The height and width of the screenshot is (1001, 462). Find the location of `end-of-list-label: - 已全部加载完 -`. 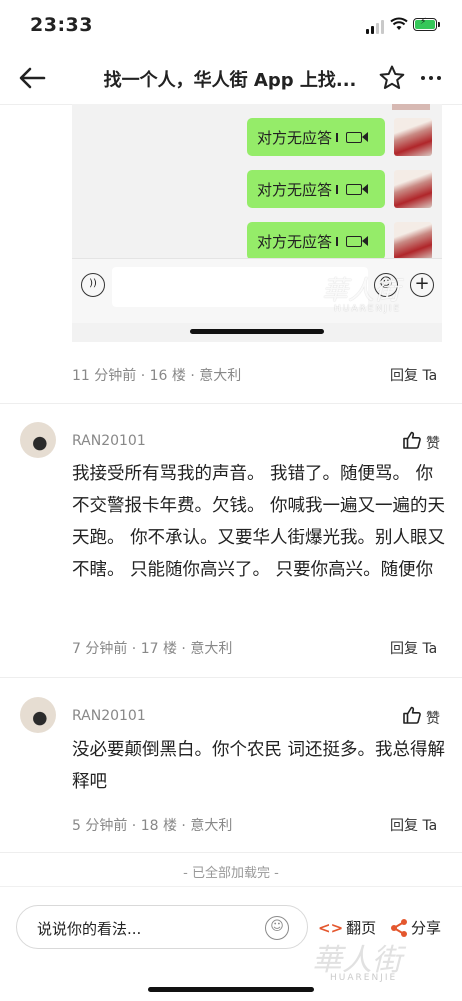

end-of-list-label: - 已全部加载完 - is located at coordinates (231, 873).